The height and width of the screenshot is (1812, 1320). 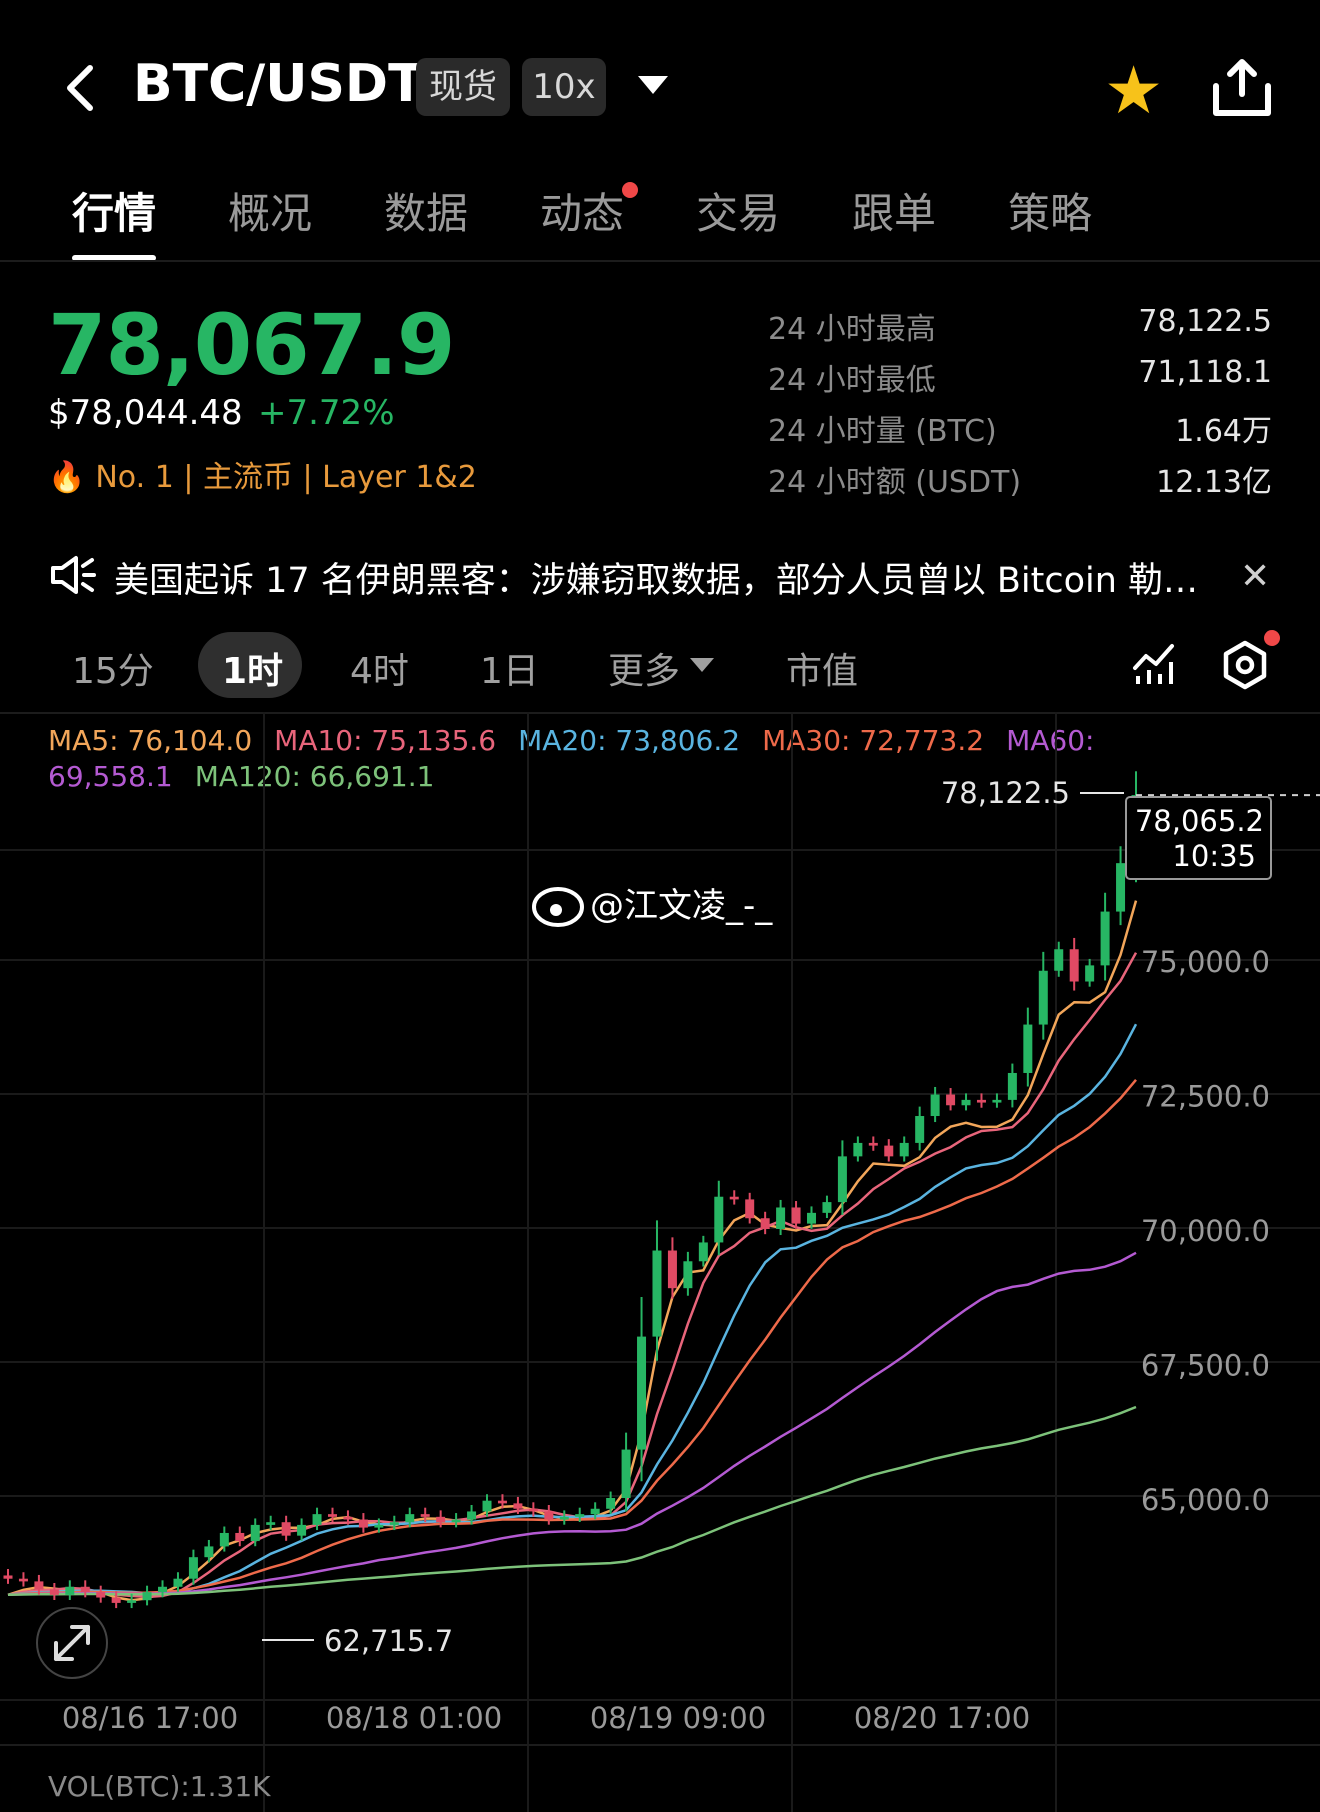 I want to click on interval-more: 更多, so click(x=644, y=668).